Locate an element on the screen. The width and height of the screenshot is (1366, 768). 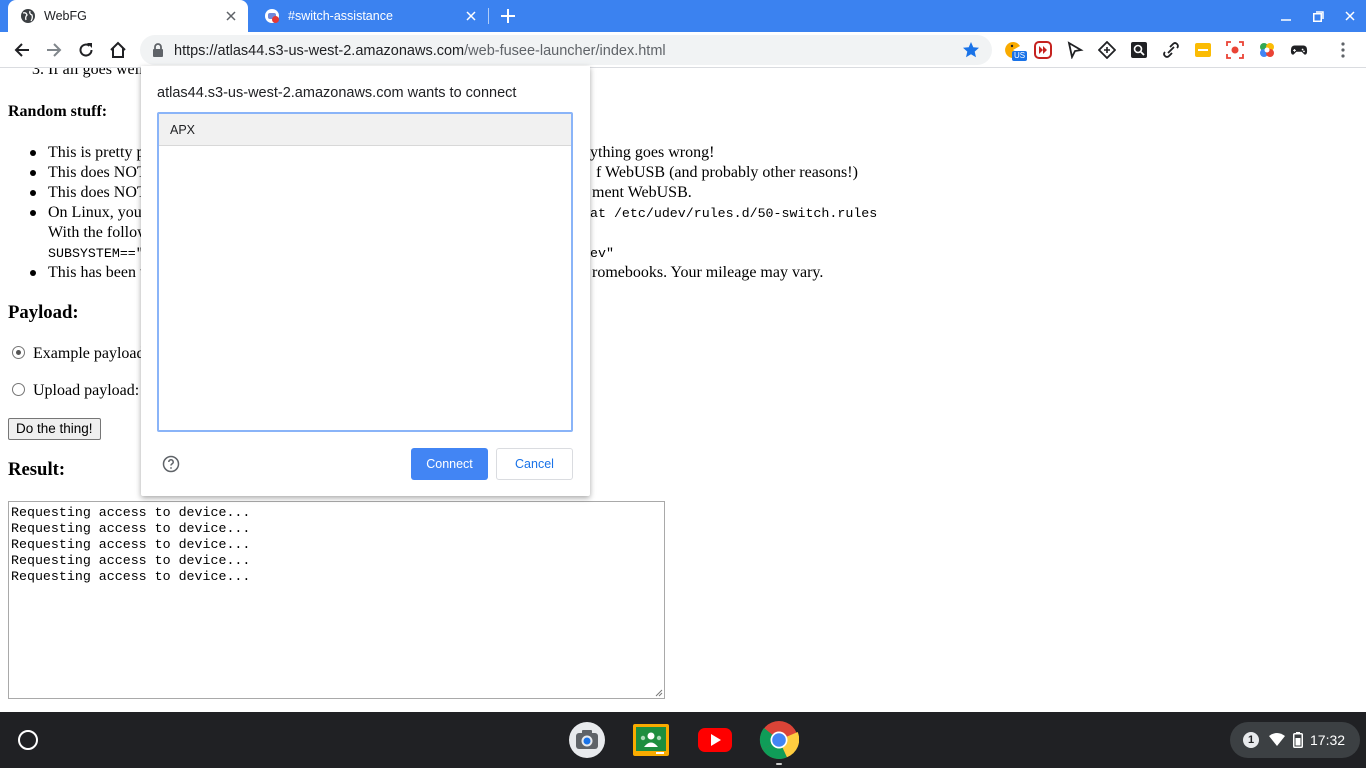
upload-payload-radio is located at coordinates (18, 389).